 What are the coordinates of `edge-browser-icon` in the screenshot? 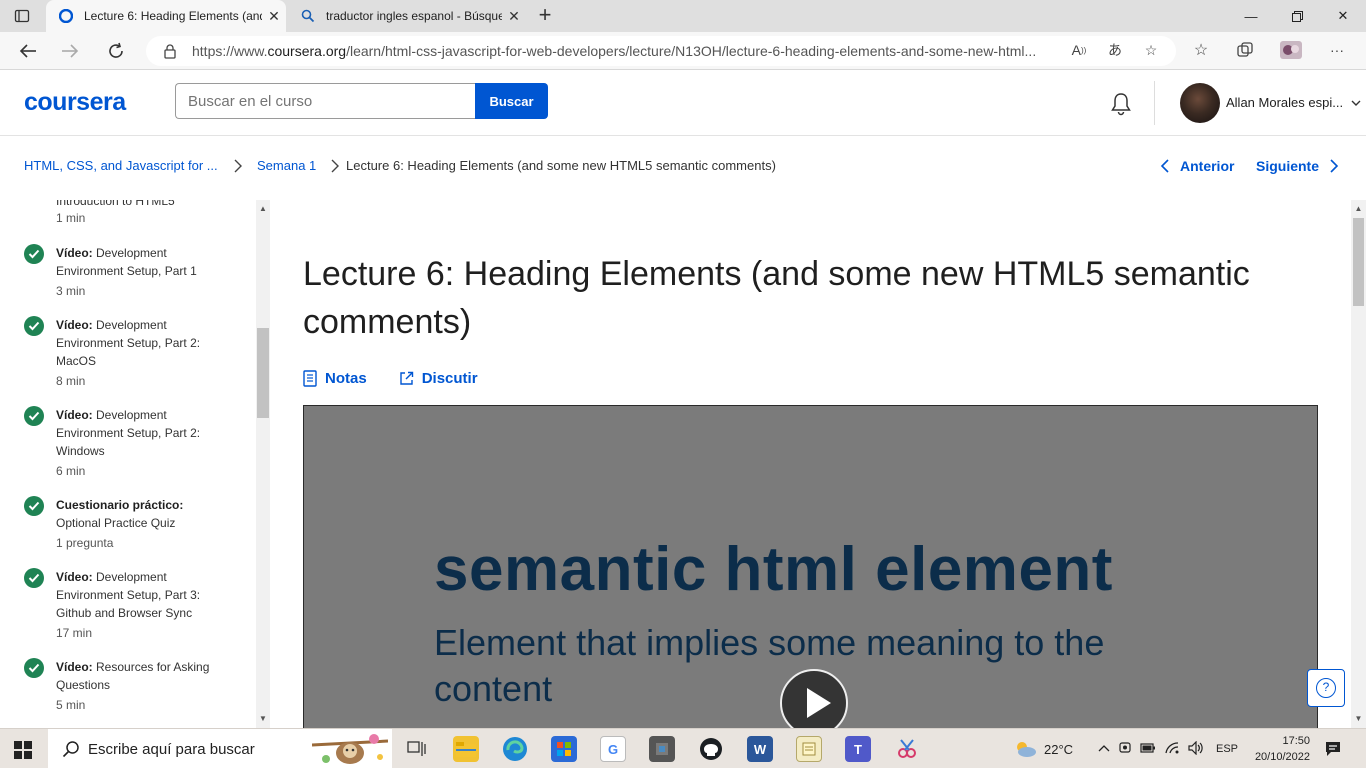 It's located at (515, 749).